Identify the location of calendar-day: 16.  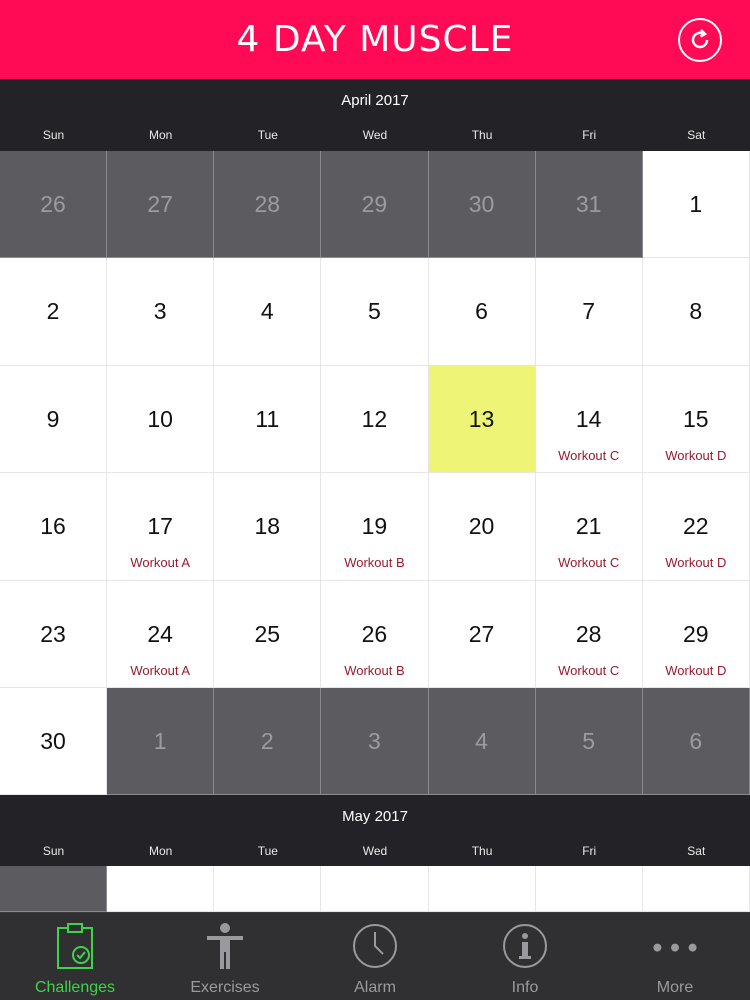
(54, 527).